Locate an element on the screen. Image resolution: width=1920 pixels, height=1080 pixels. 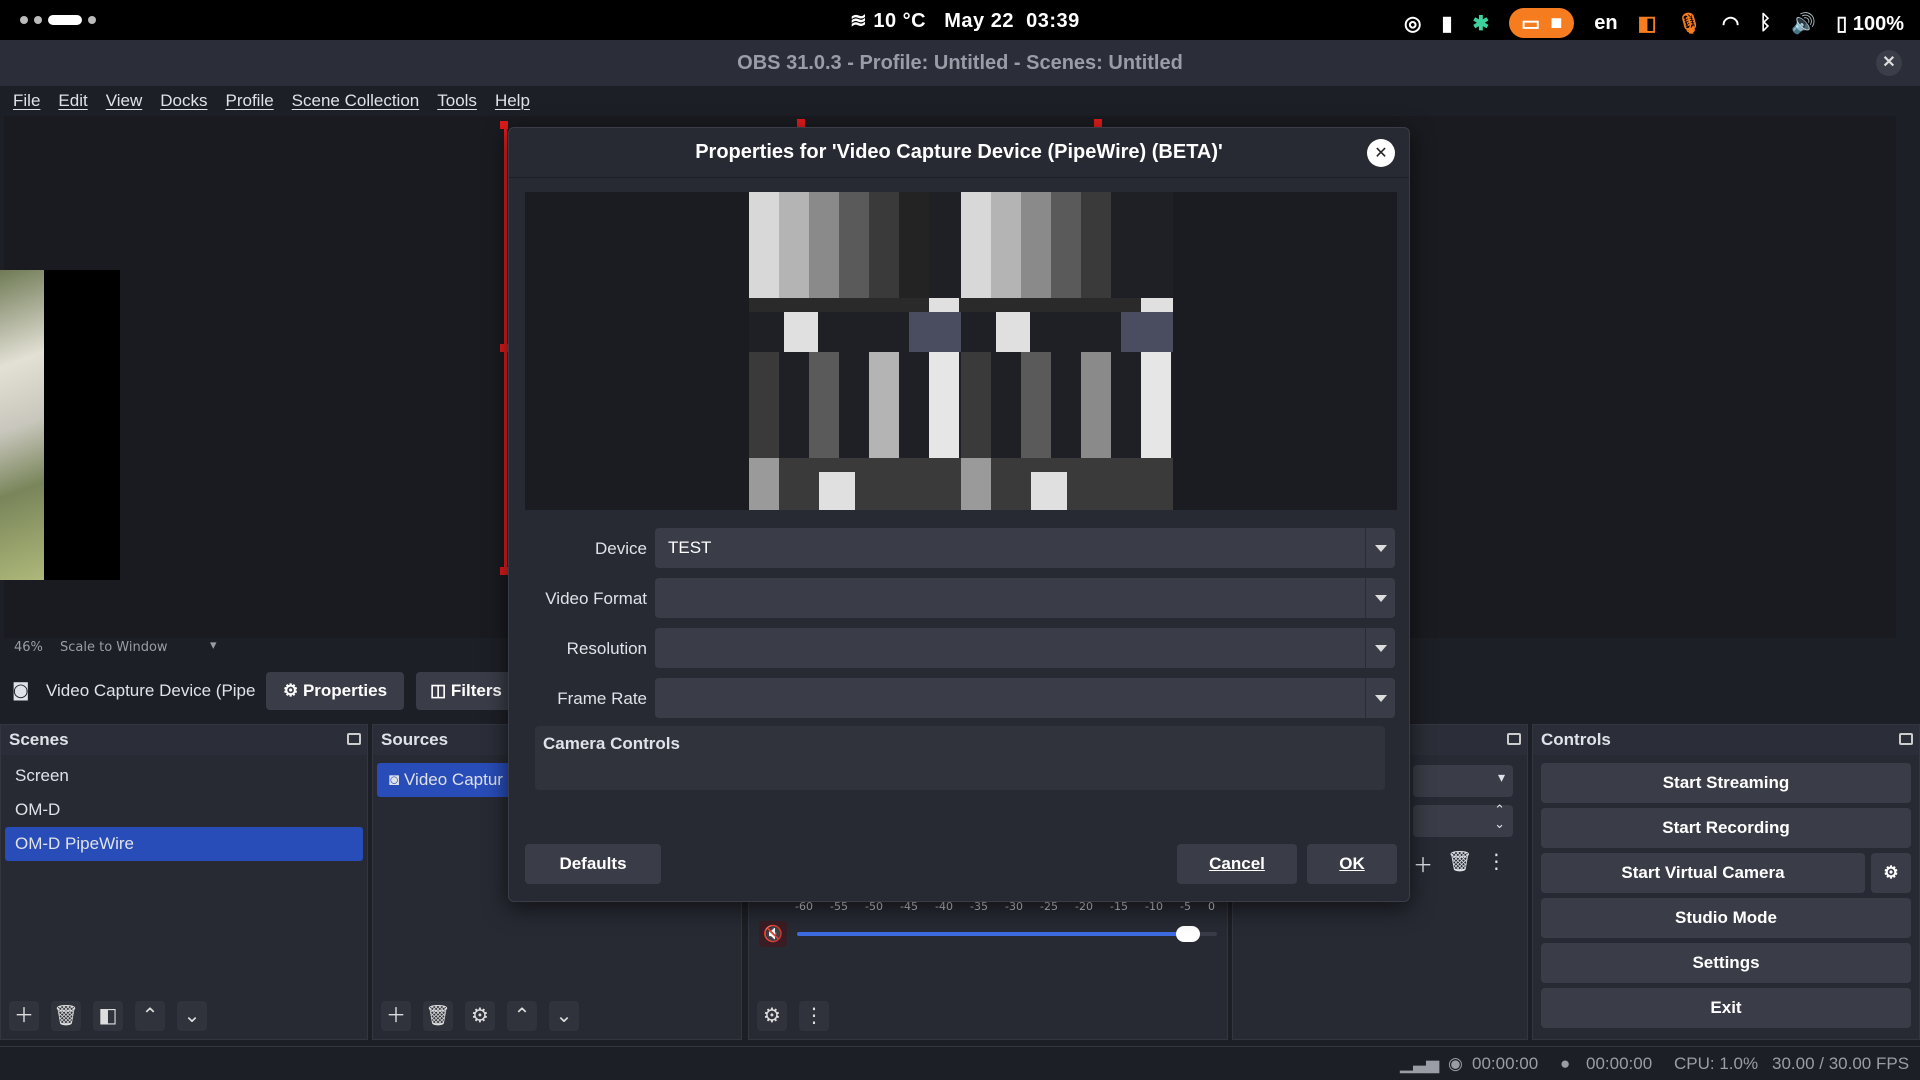
aperture-icon: ◎ is located at coordinates (1412, 23).